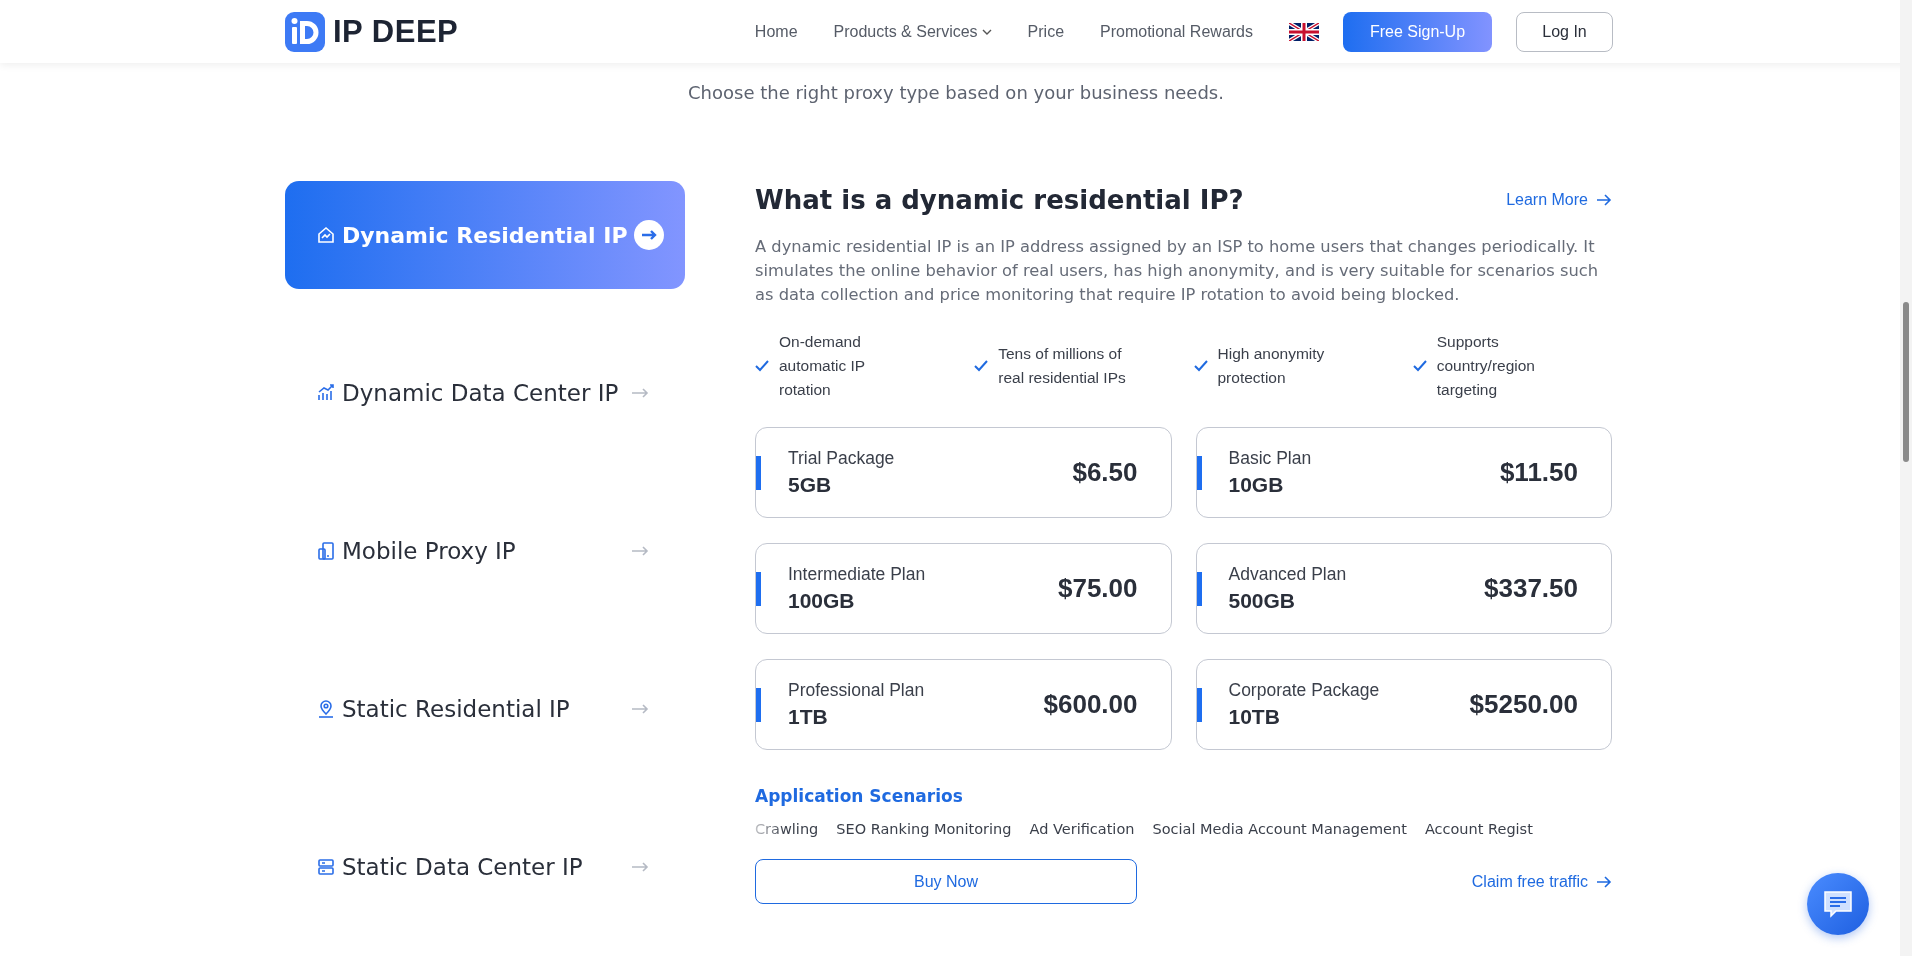 The image size is (1912, 956). Describe the element at coordinates (857, 574) in the screenshot. I see `plan-name: Intermediate Plan` at that location.